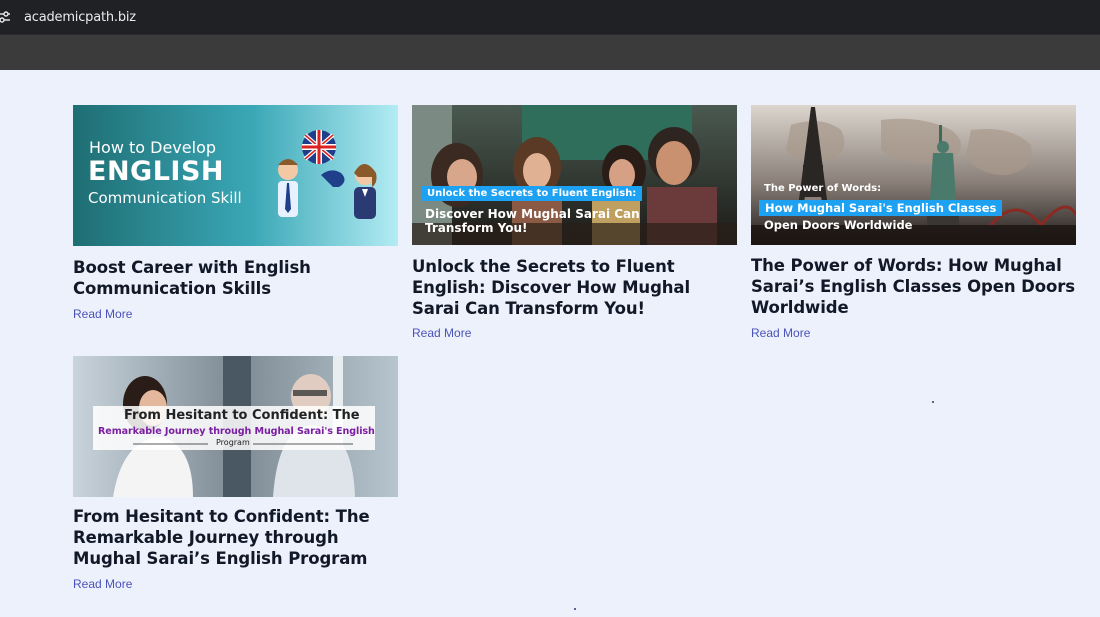 Image resolution: width=1100 pixels, height=617 pixels. What do you see at coordinates (233, 442) in the screenshot?
I see `thumbnail-line3: Program` at bounding box center [233, 442].